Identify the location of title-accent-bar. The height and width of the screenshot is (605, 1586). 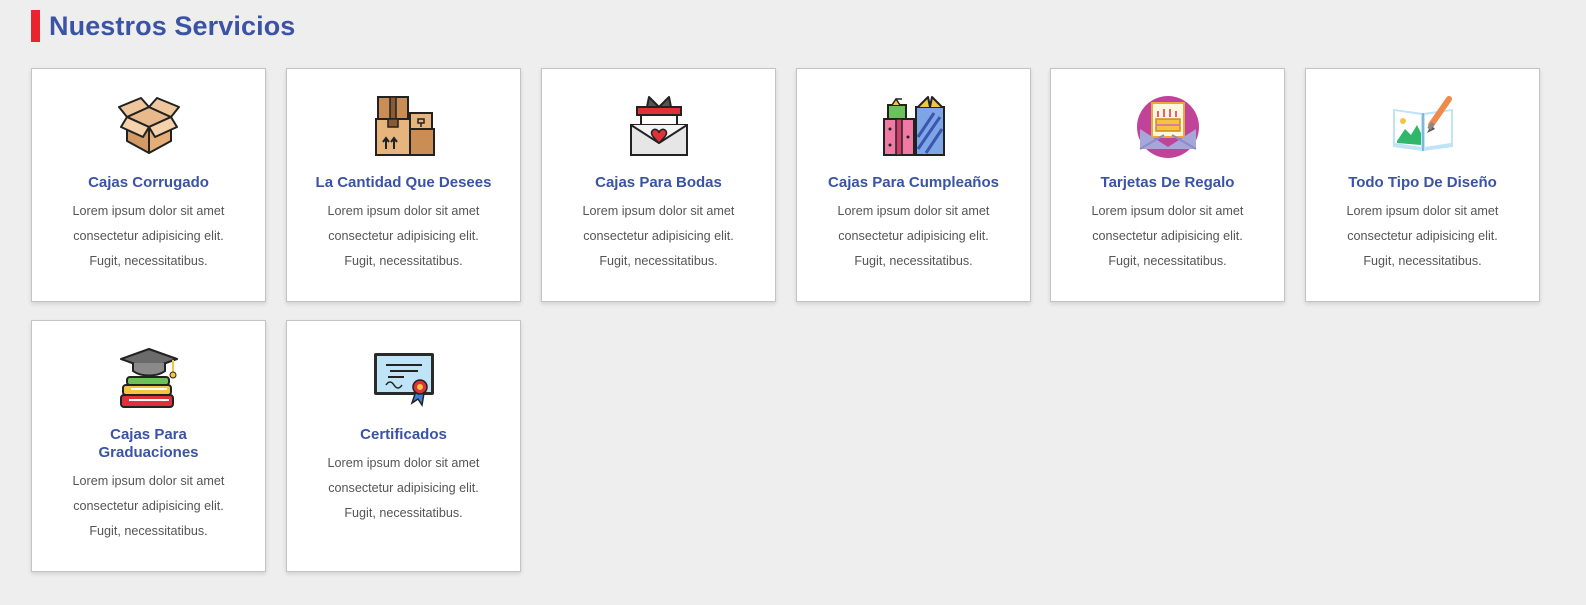
(35, 26).